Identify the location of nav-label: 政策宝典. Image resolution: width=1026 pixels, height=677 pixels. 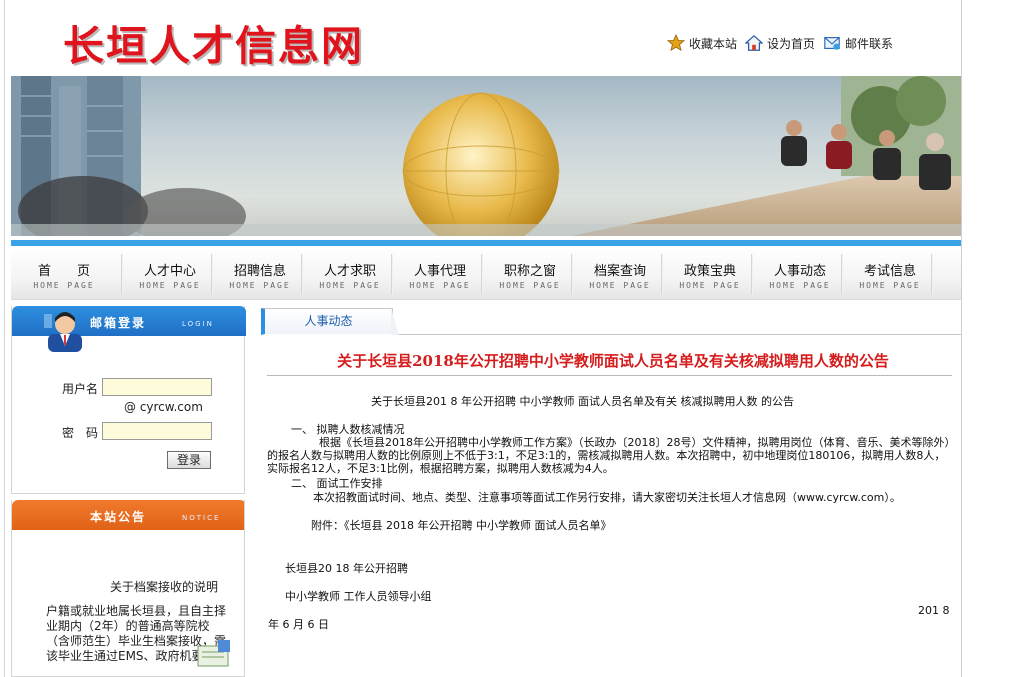
(709, 271).